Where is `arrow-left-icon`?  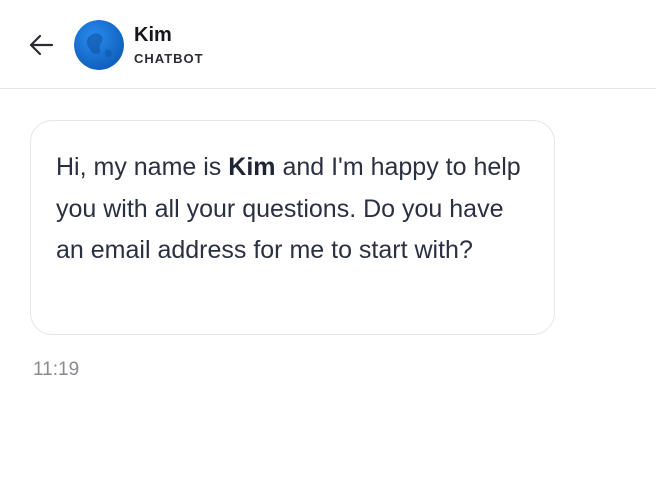 arrow-left-icon is located at coordinates (41, 45).